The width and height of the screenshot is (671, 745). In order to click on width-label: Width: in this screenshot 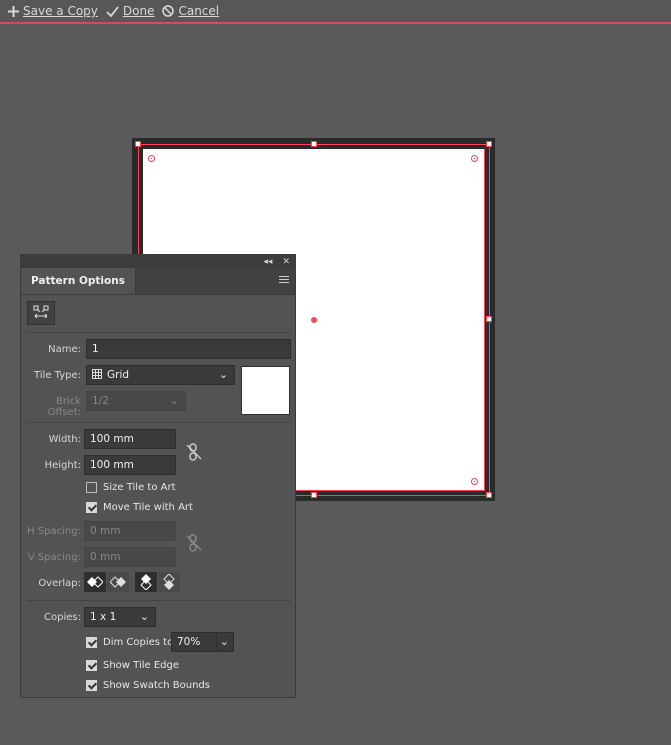, I will do `click(64, 439)`.